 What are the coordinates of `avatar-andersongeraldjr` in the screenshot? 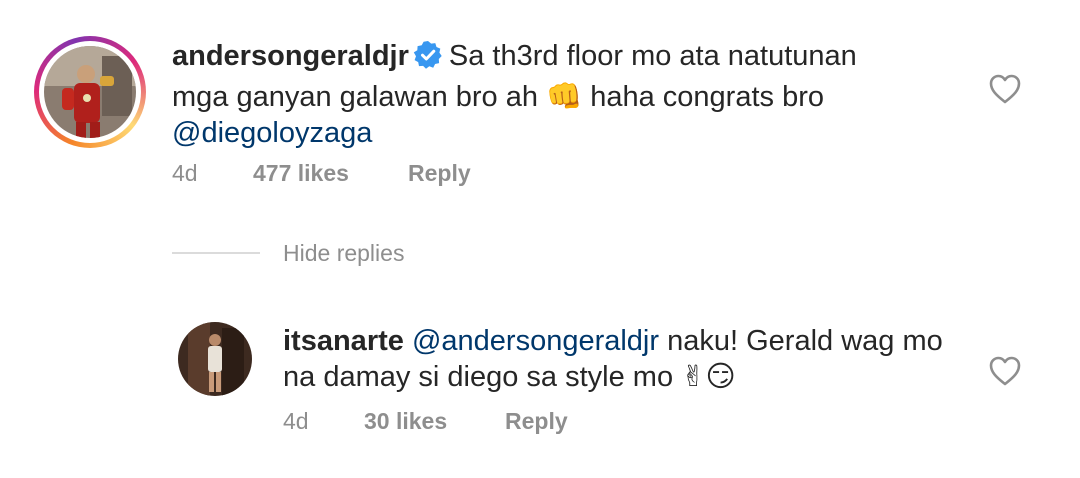 It's located at (90, 92).